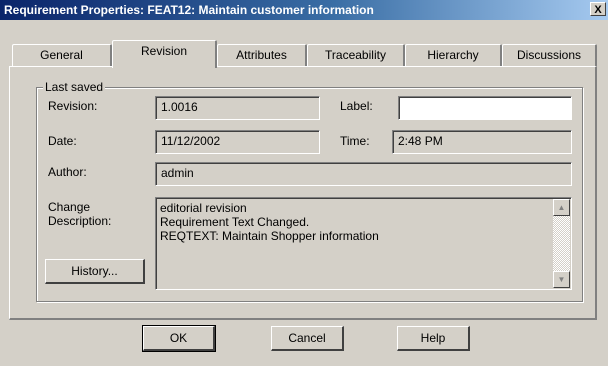 The height and width of the screenshot is (366, 608). I want to click on scroll-down-button: ▼, so click(561, 279).